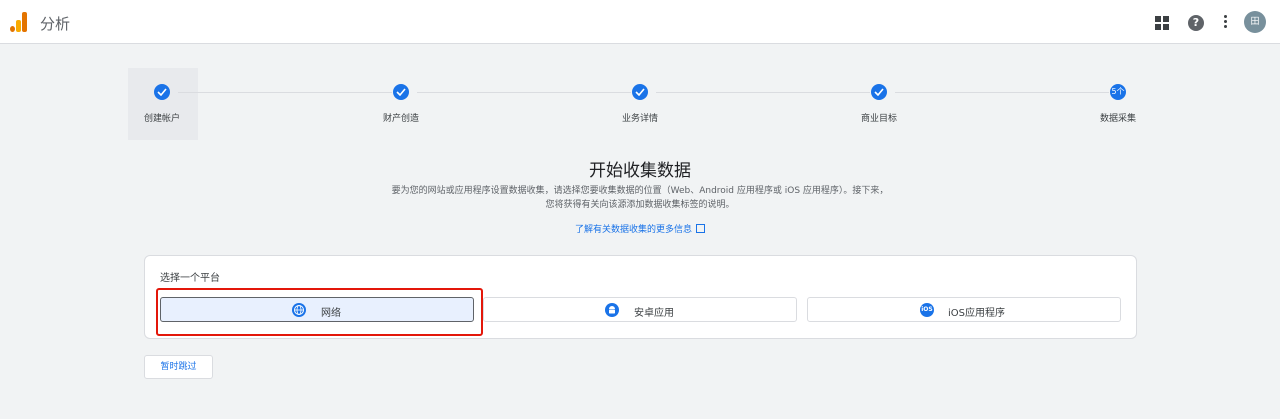 Image resolution: width=1280 pixels, height=419 pixels. Describe the element at coordinates (19, 22) in the screenshot. I see `analytics-logo-icon` at that location.